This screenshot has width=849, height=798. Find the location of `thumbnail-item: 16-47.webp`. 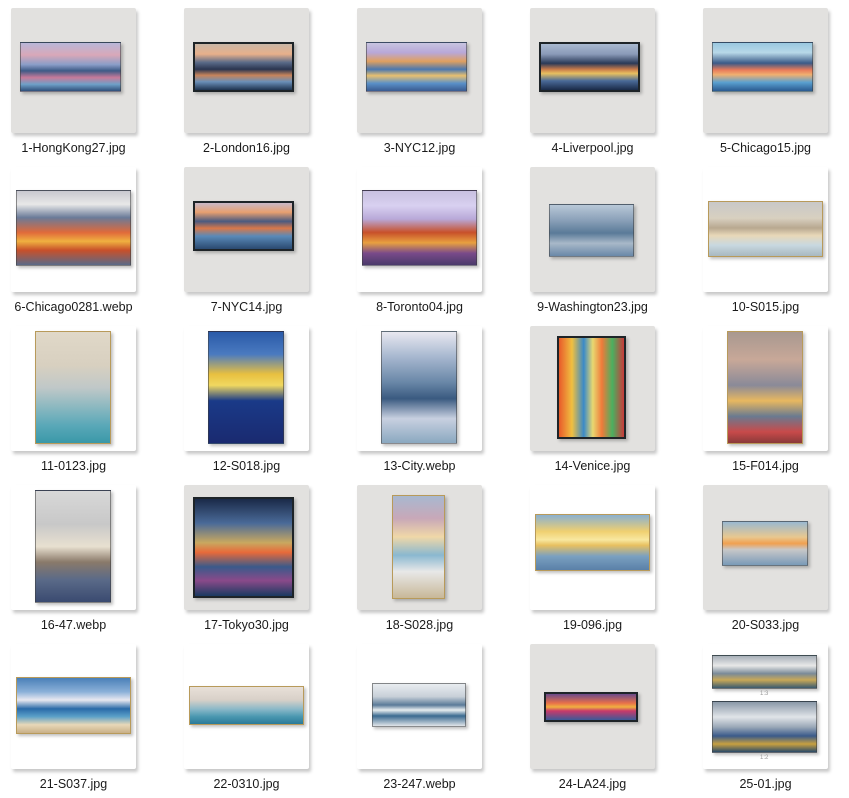

thumbnail-item: 16-47.webp is located at coordinates (73, 562).